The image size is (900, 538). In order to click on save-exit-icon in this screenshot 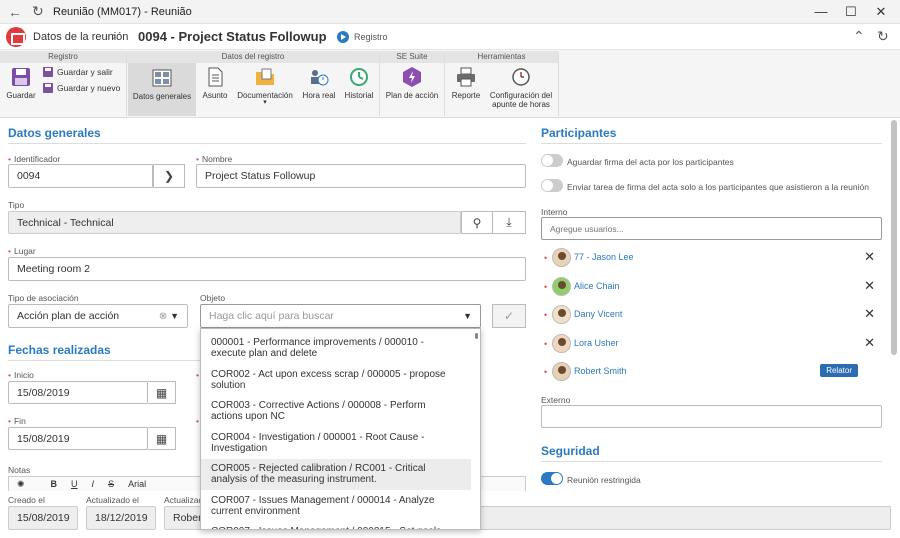, I will do `click(48, 72)`.